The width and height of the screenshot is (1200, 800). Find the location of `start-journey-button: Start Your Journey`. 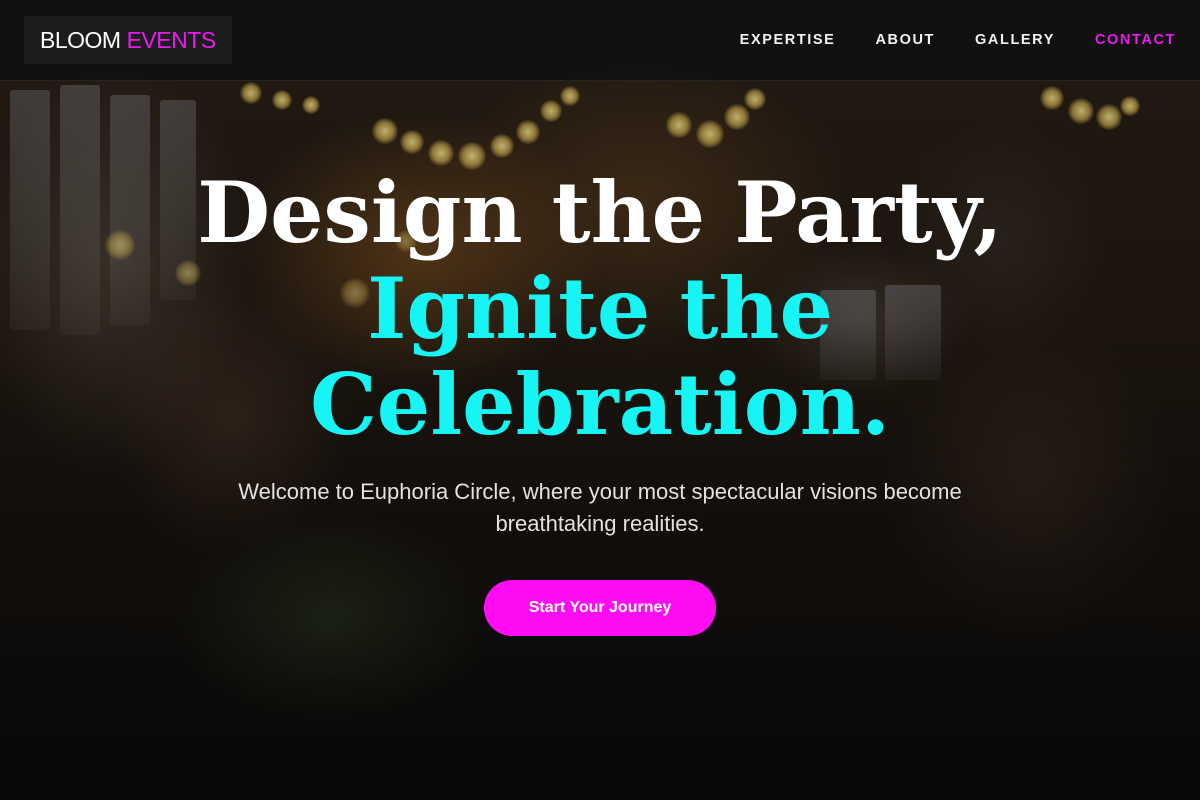

start-journey-button: Start Your Journey is located at coordinates (600, 608).